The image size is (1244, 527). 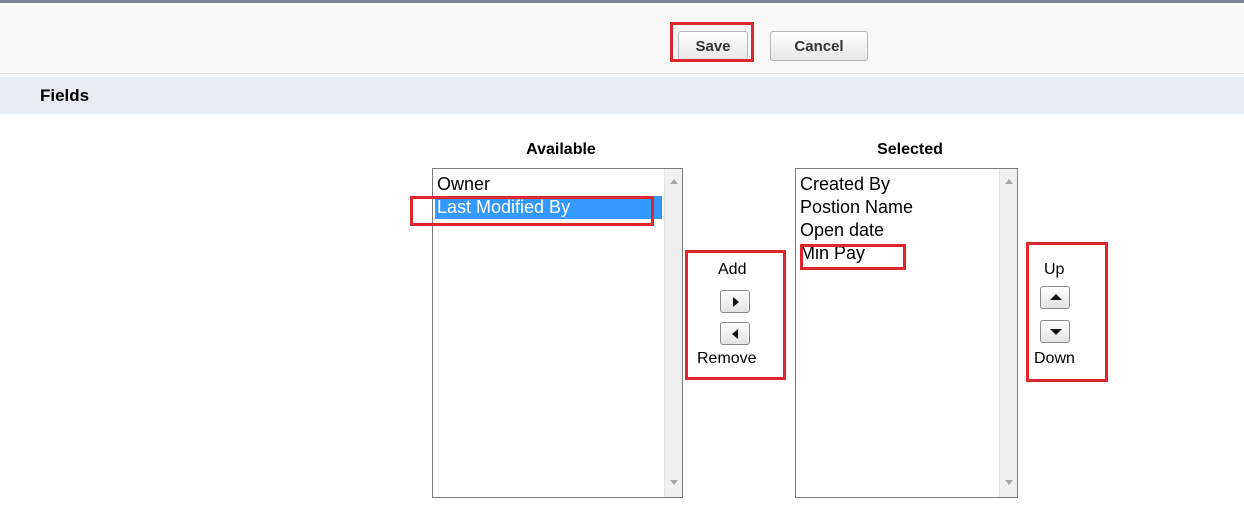 What do you see at coordinates (1008, 333) in the screenshot?
I see `selected-scrollbar` at bounding box center [1008, 333].